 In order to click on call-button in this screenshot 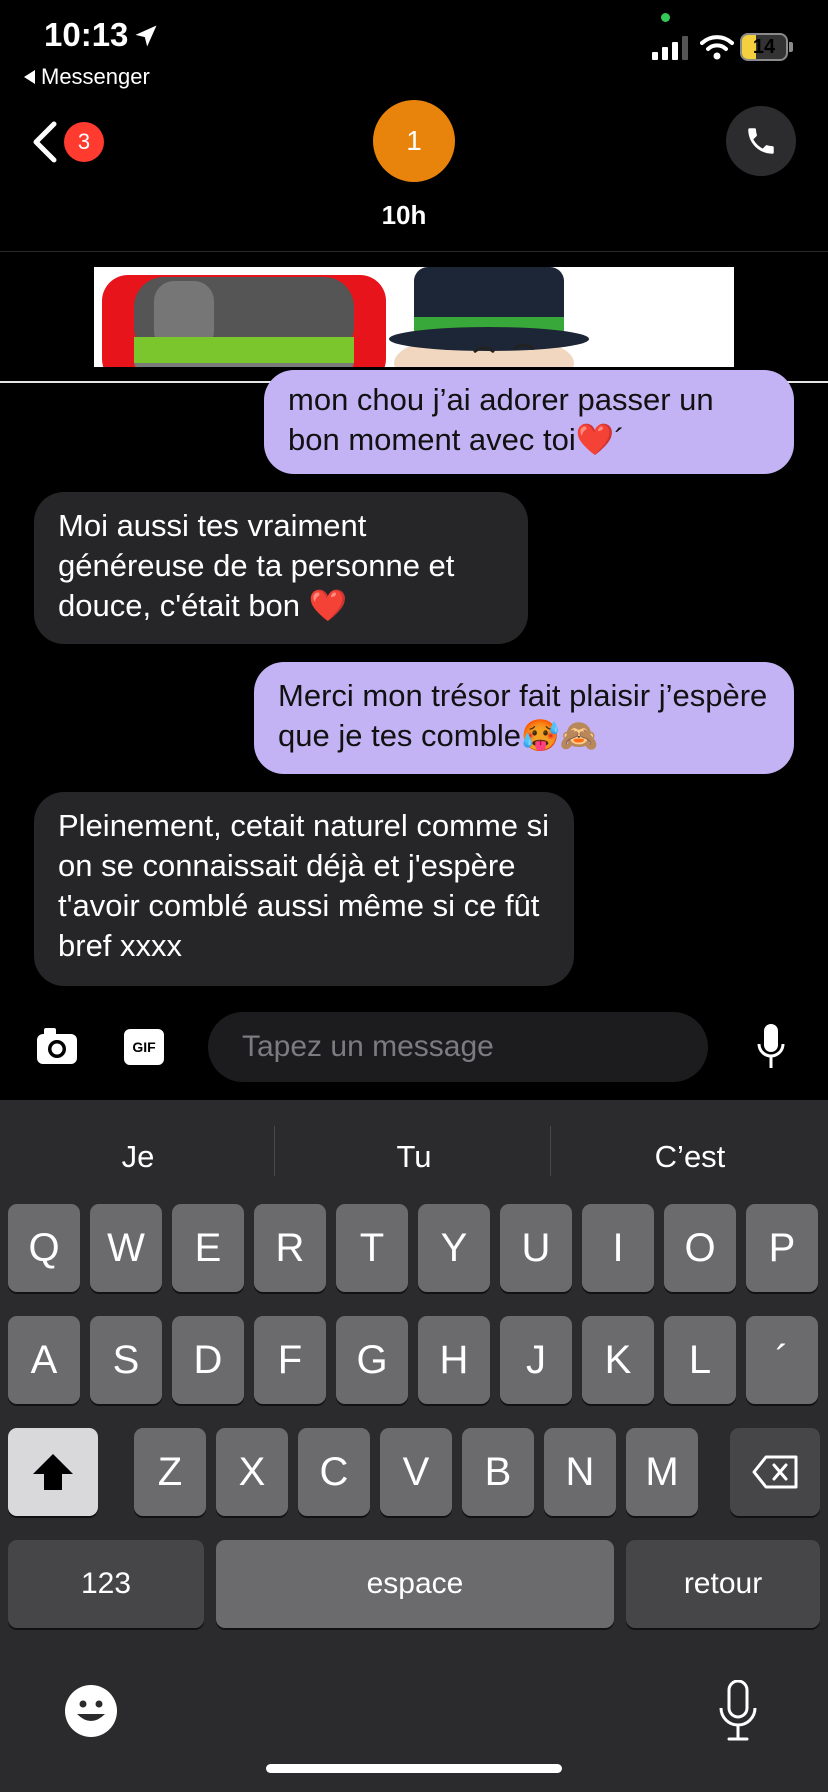, I will do `click(761, 141)`.